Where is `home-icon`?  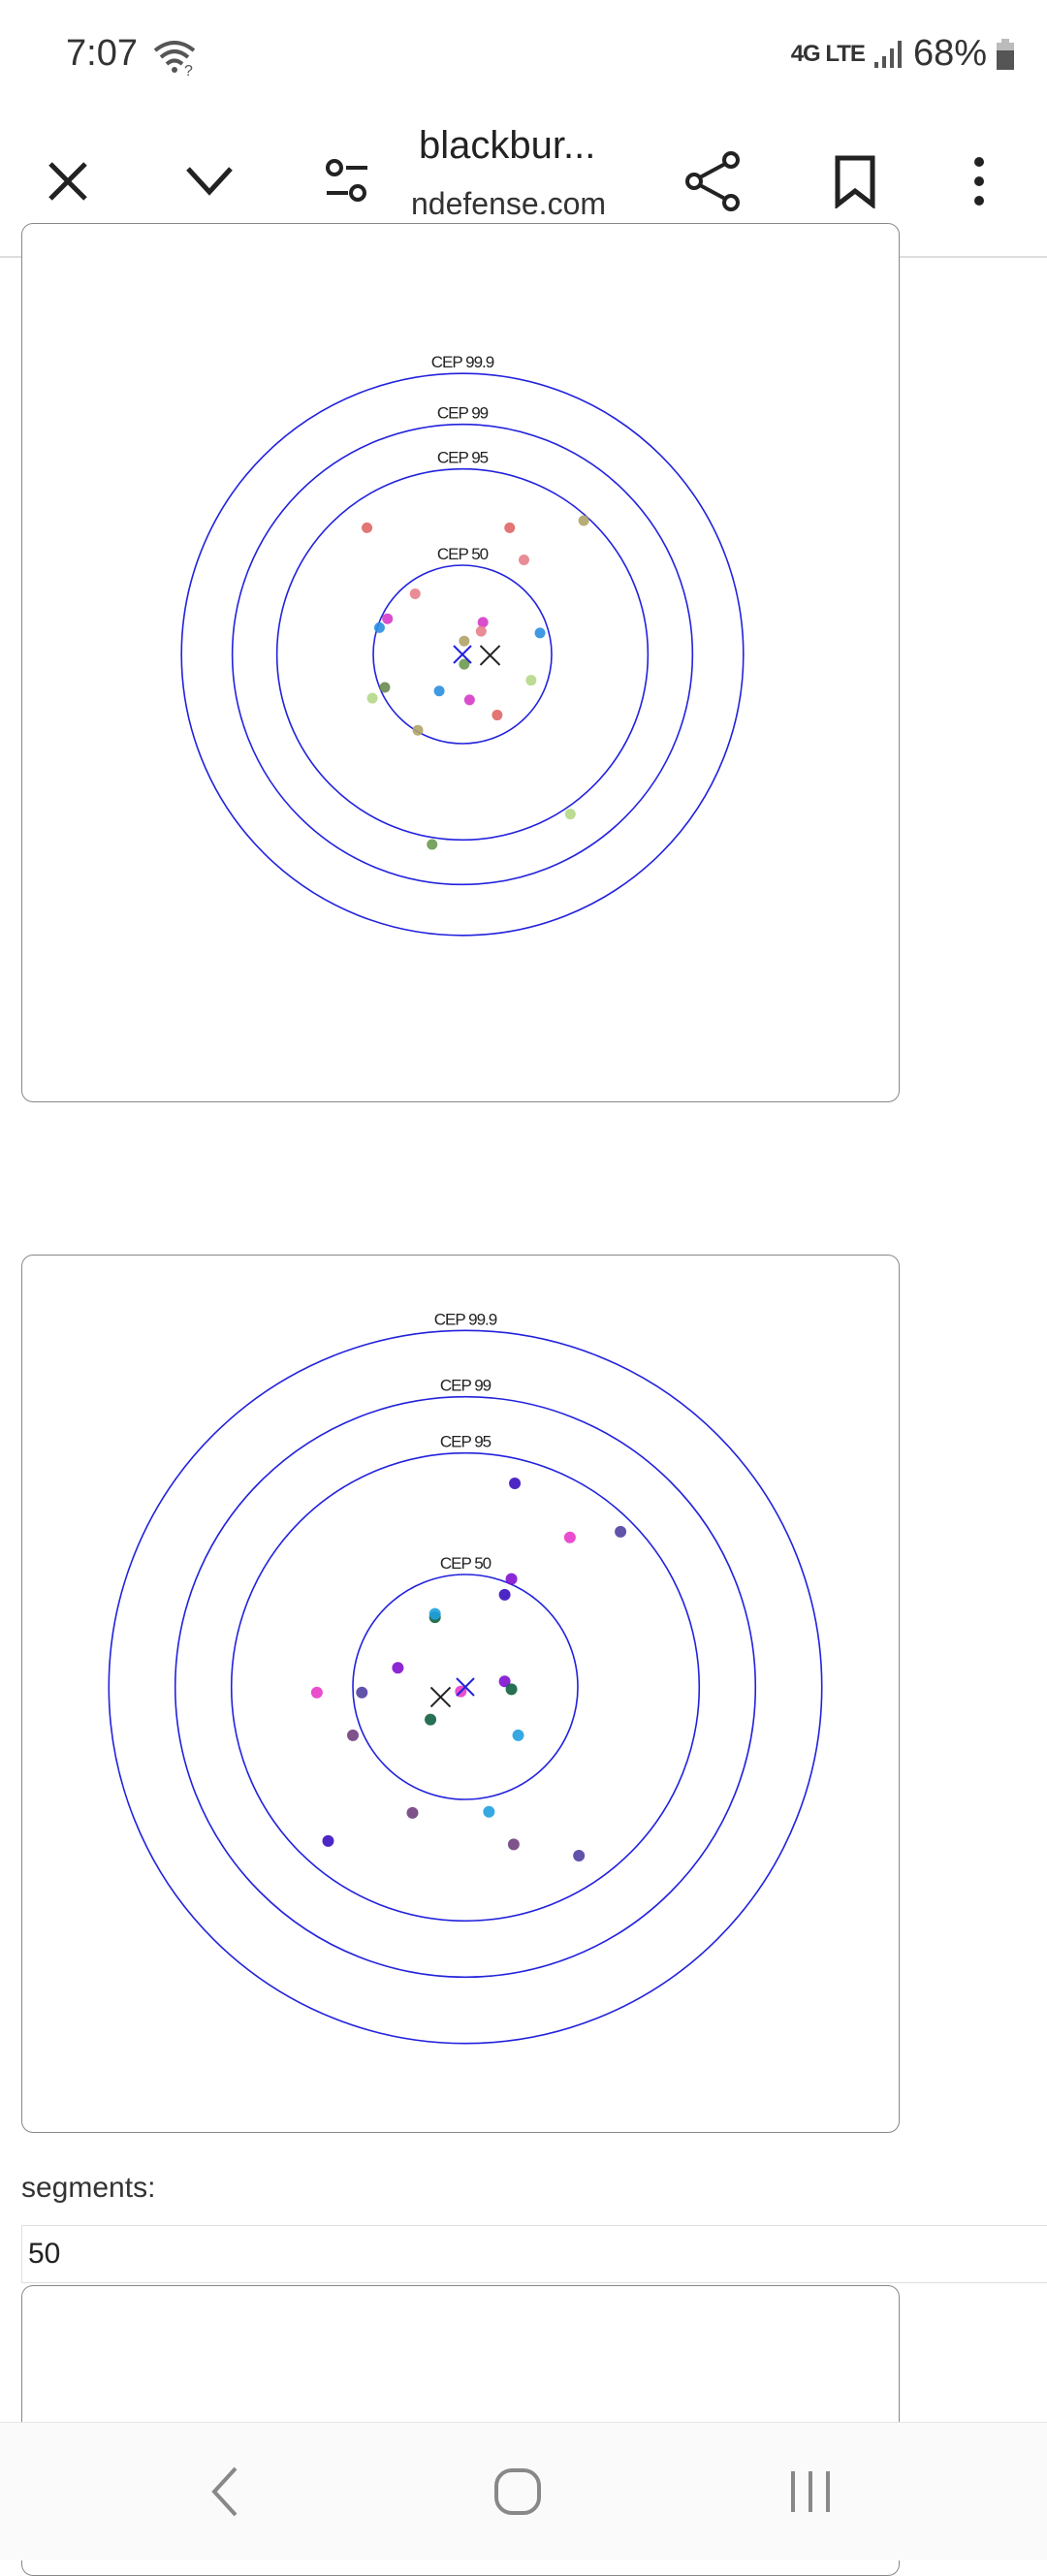 home-icon is located at coordinates (517, 2491).